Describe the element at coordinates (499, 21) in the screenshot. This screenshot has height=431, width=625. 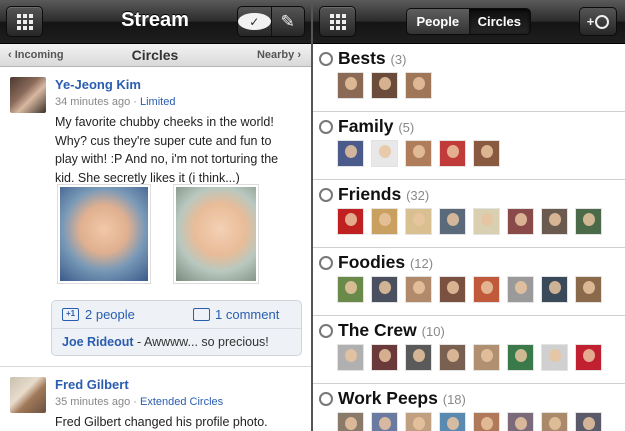
I see `tab-circles: Circles` at that location.